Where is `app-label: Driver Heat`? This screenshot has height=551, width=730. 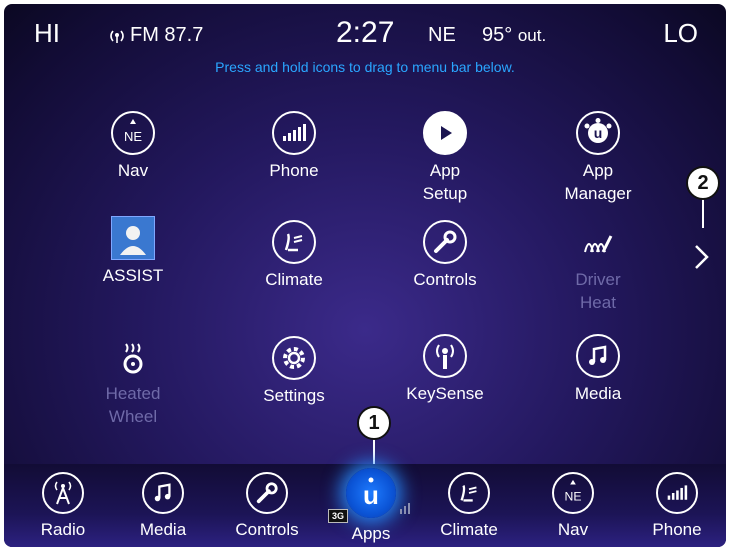
app-label: Driver Heat is located at coordinates (598, 291).